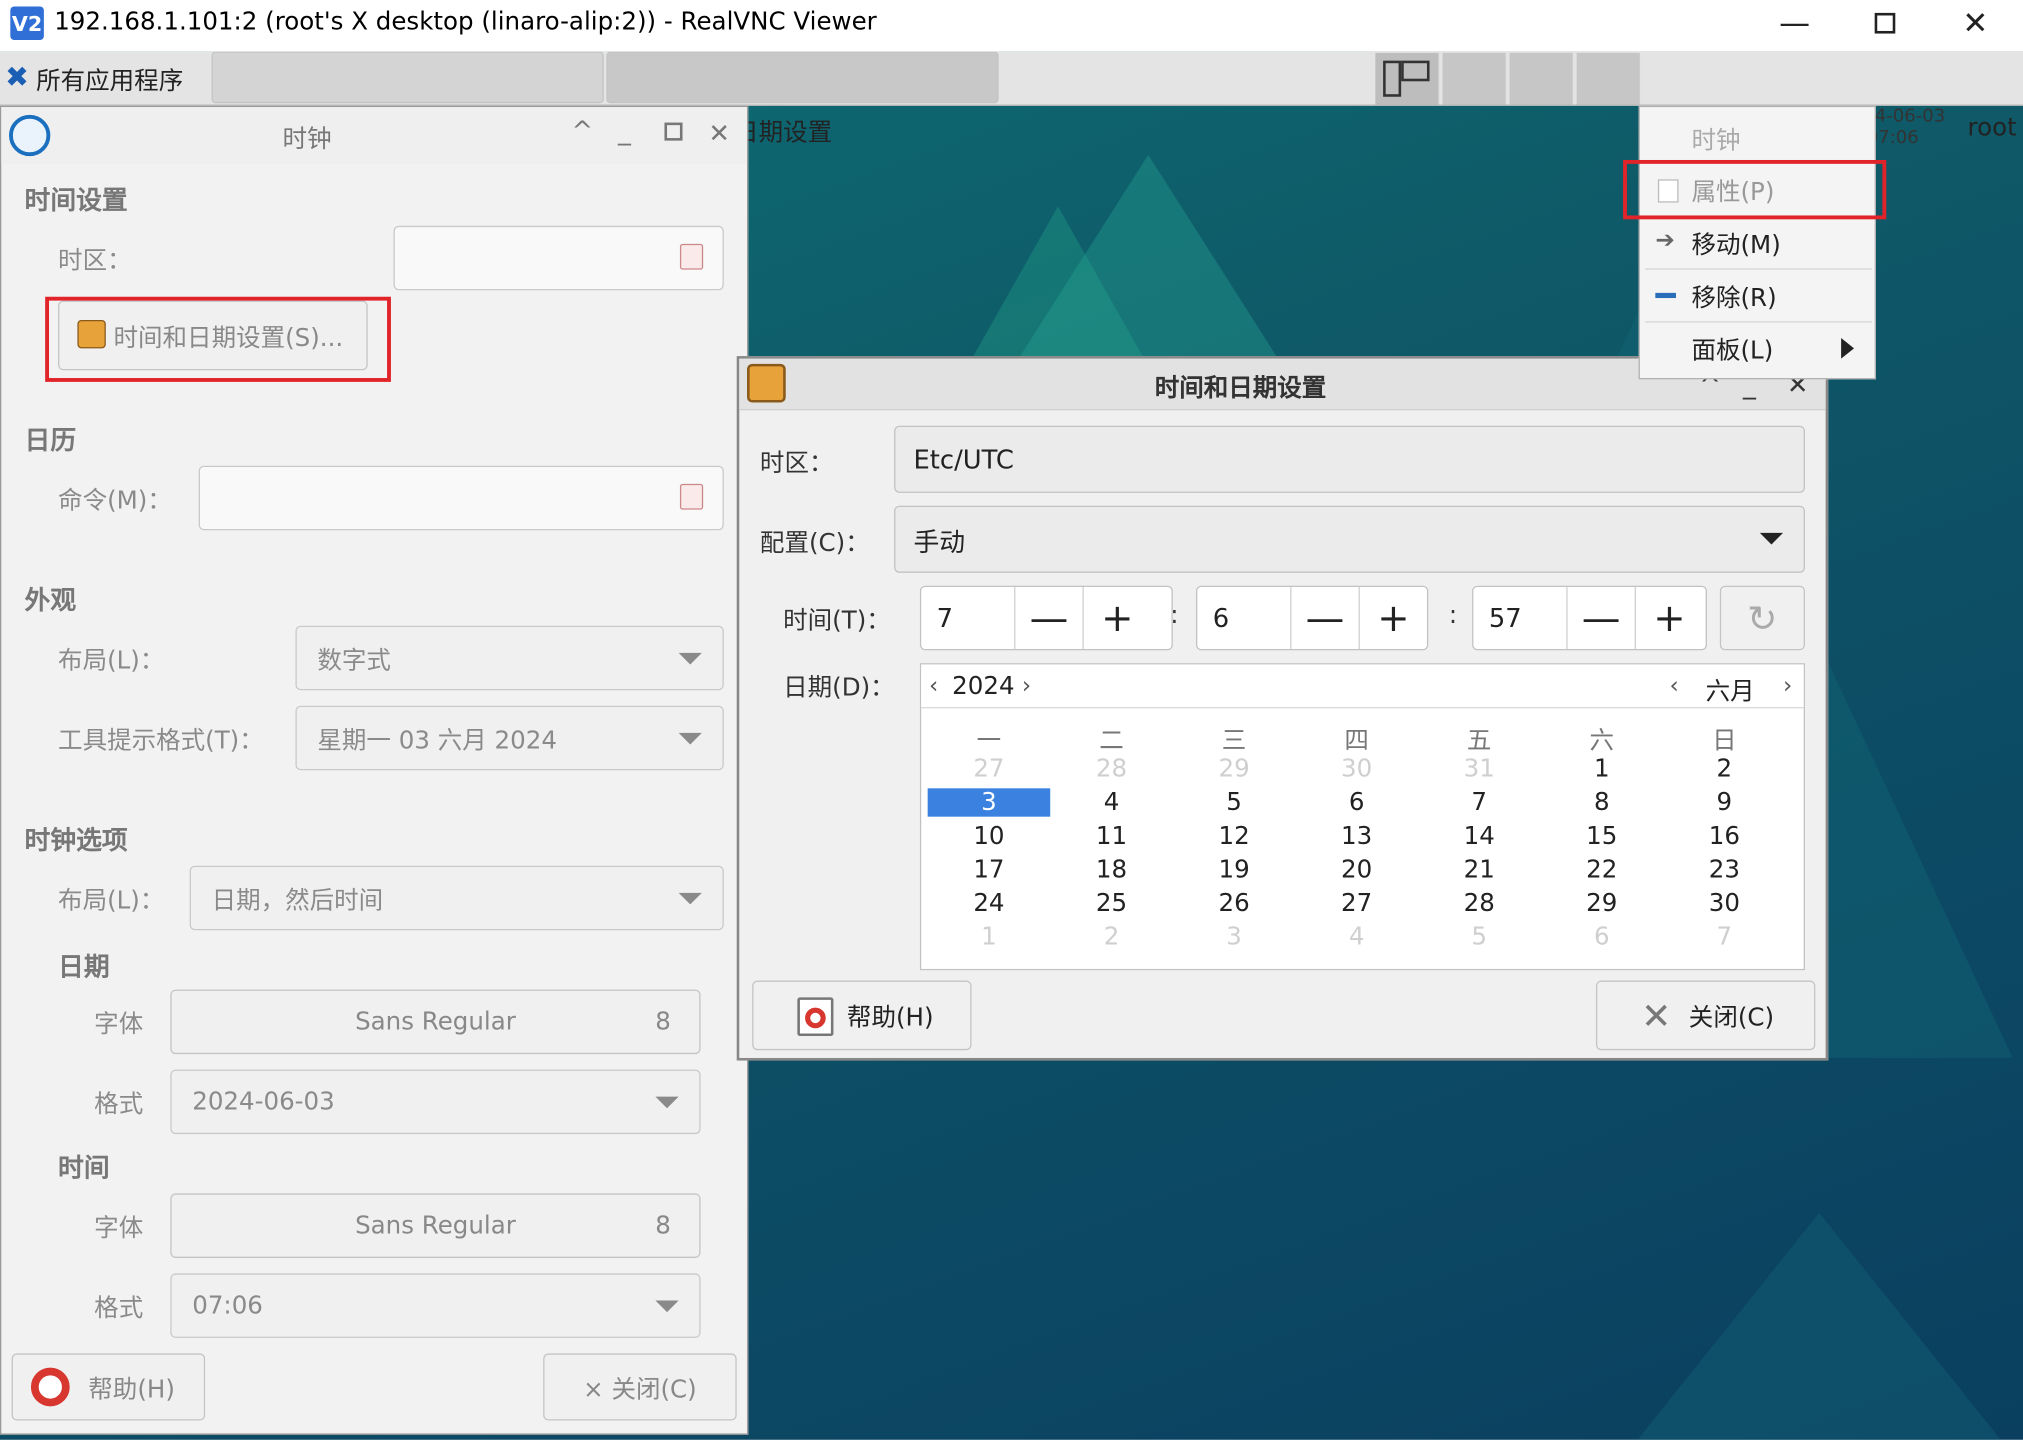  Describe the element at coordinates (1479, 903) in the screenshot. I see `calendar-day: 28` at that location.